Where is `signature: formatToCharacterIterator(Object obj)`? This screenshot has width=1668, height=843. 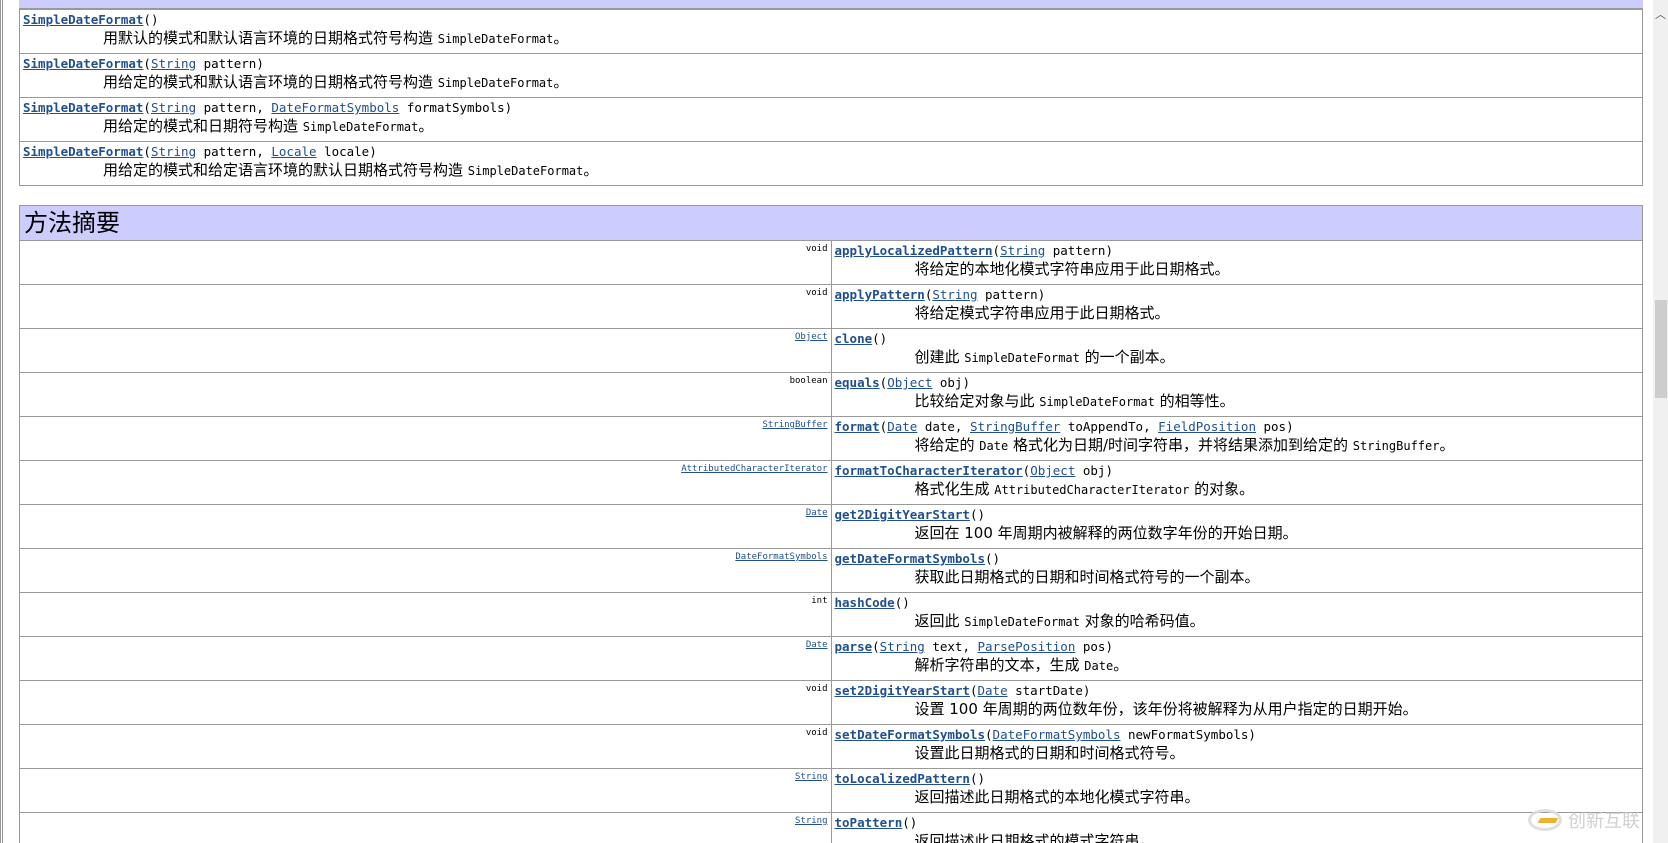 signature: formatToCharacterIterator(Object obj) is located at coordinates (1237, 471).